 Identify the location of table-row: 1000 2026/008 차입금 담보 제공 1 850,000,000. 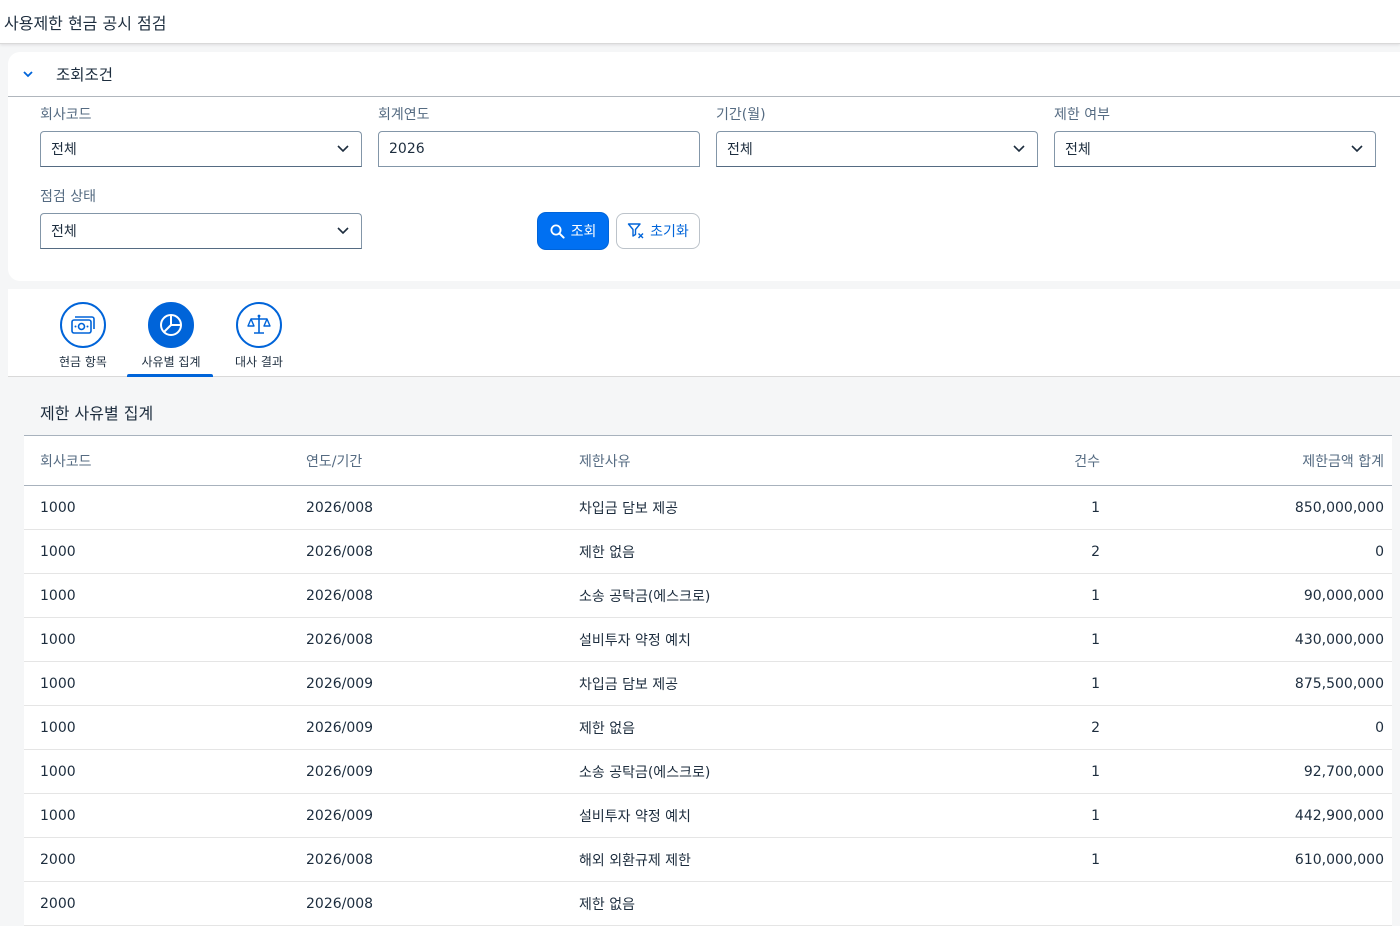
(708, 508).